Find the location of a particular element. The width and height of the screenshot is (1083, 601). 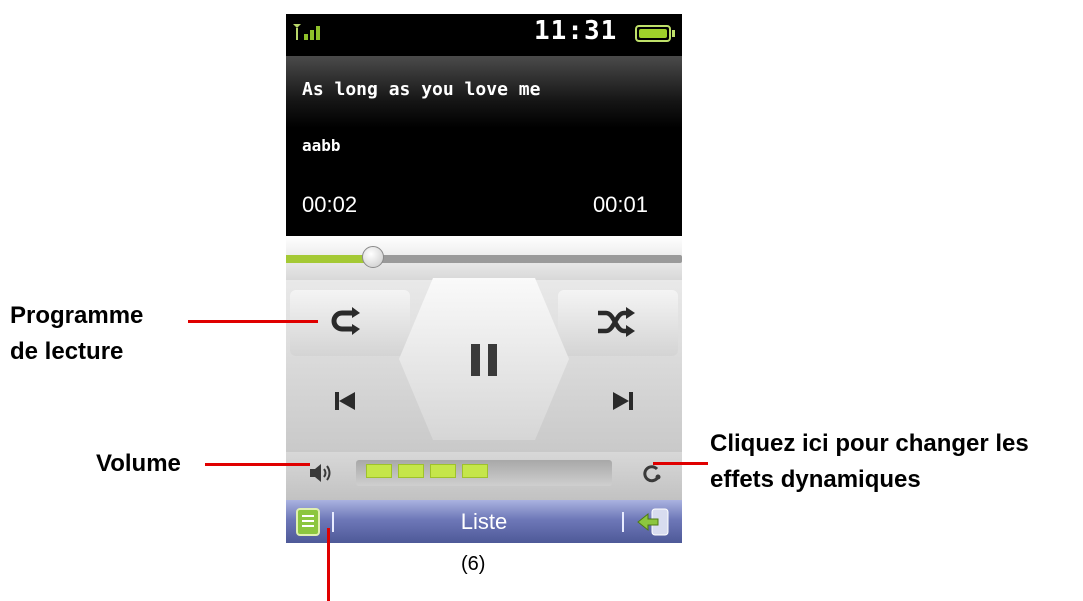

bottom-bar: Liste is located at coordinates (484, 521).